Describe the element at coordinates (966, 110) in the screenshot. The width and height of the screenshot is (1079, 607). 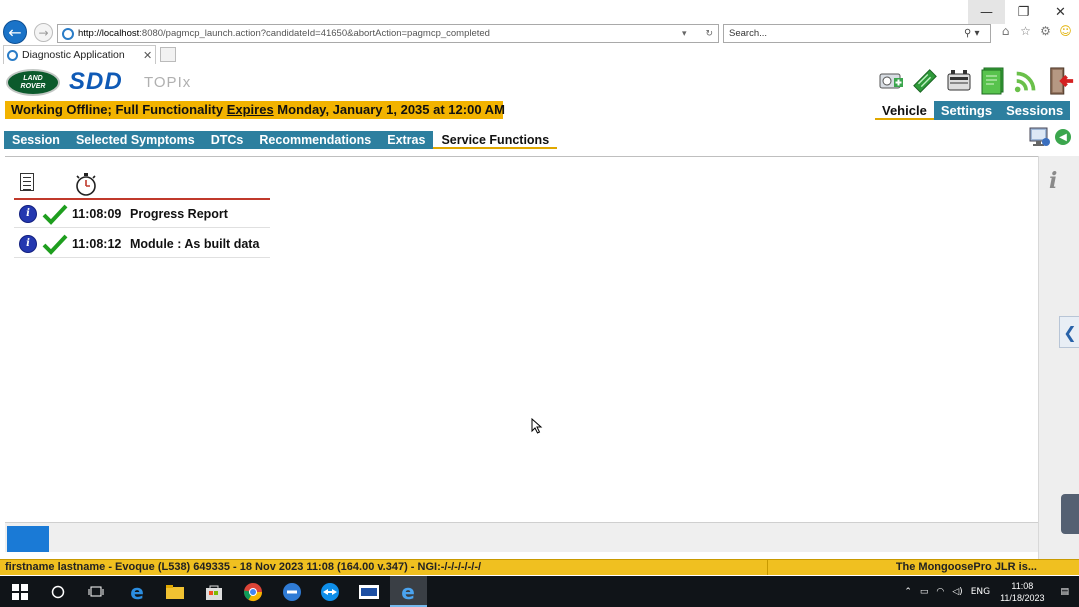
I see `nav-settings: Settings` at that location.